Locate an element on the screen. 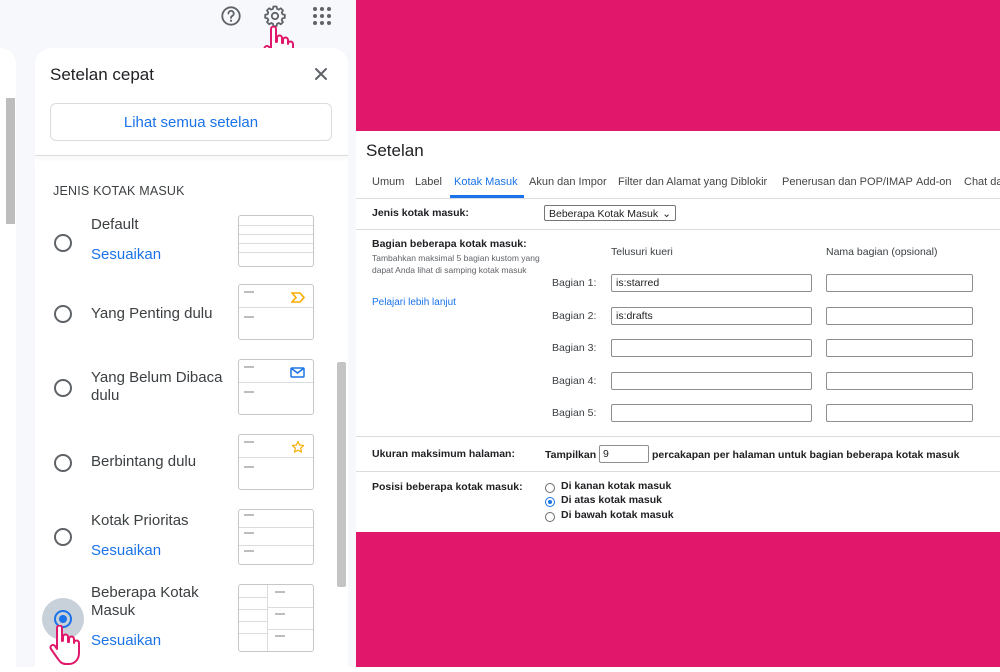 Image resolution: width=1000 pixels, height=672 pixels. section-4-query-input is located at coordinates (711, 381).